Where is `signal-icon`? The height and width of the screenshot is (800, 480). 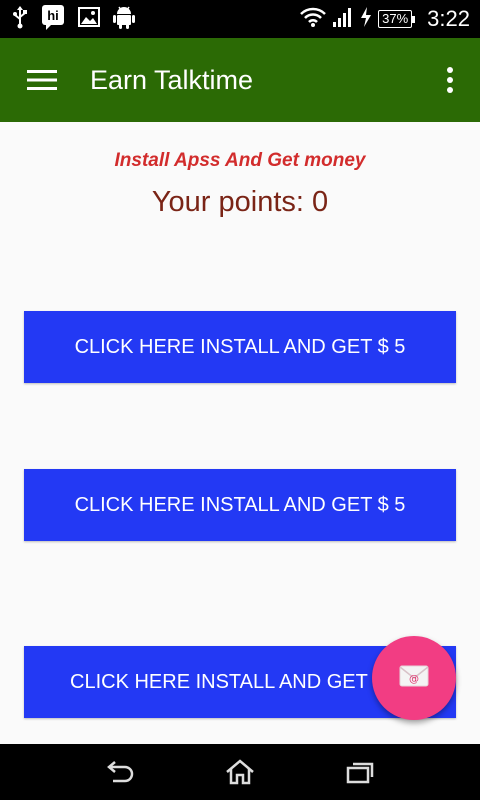 signal-icon is located at coordinates (343, 19).